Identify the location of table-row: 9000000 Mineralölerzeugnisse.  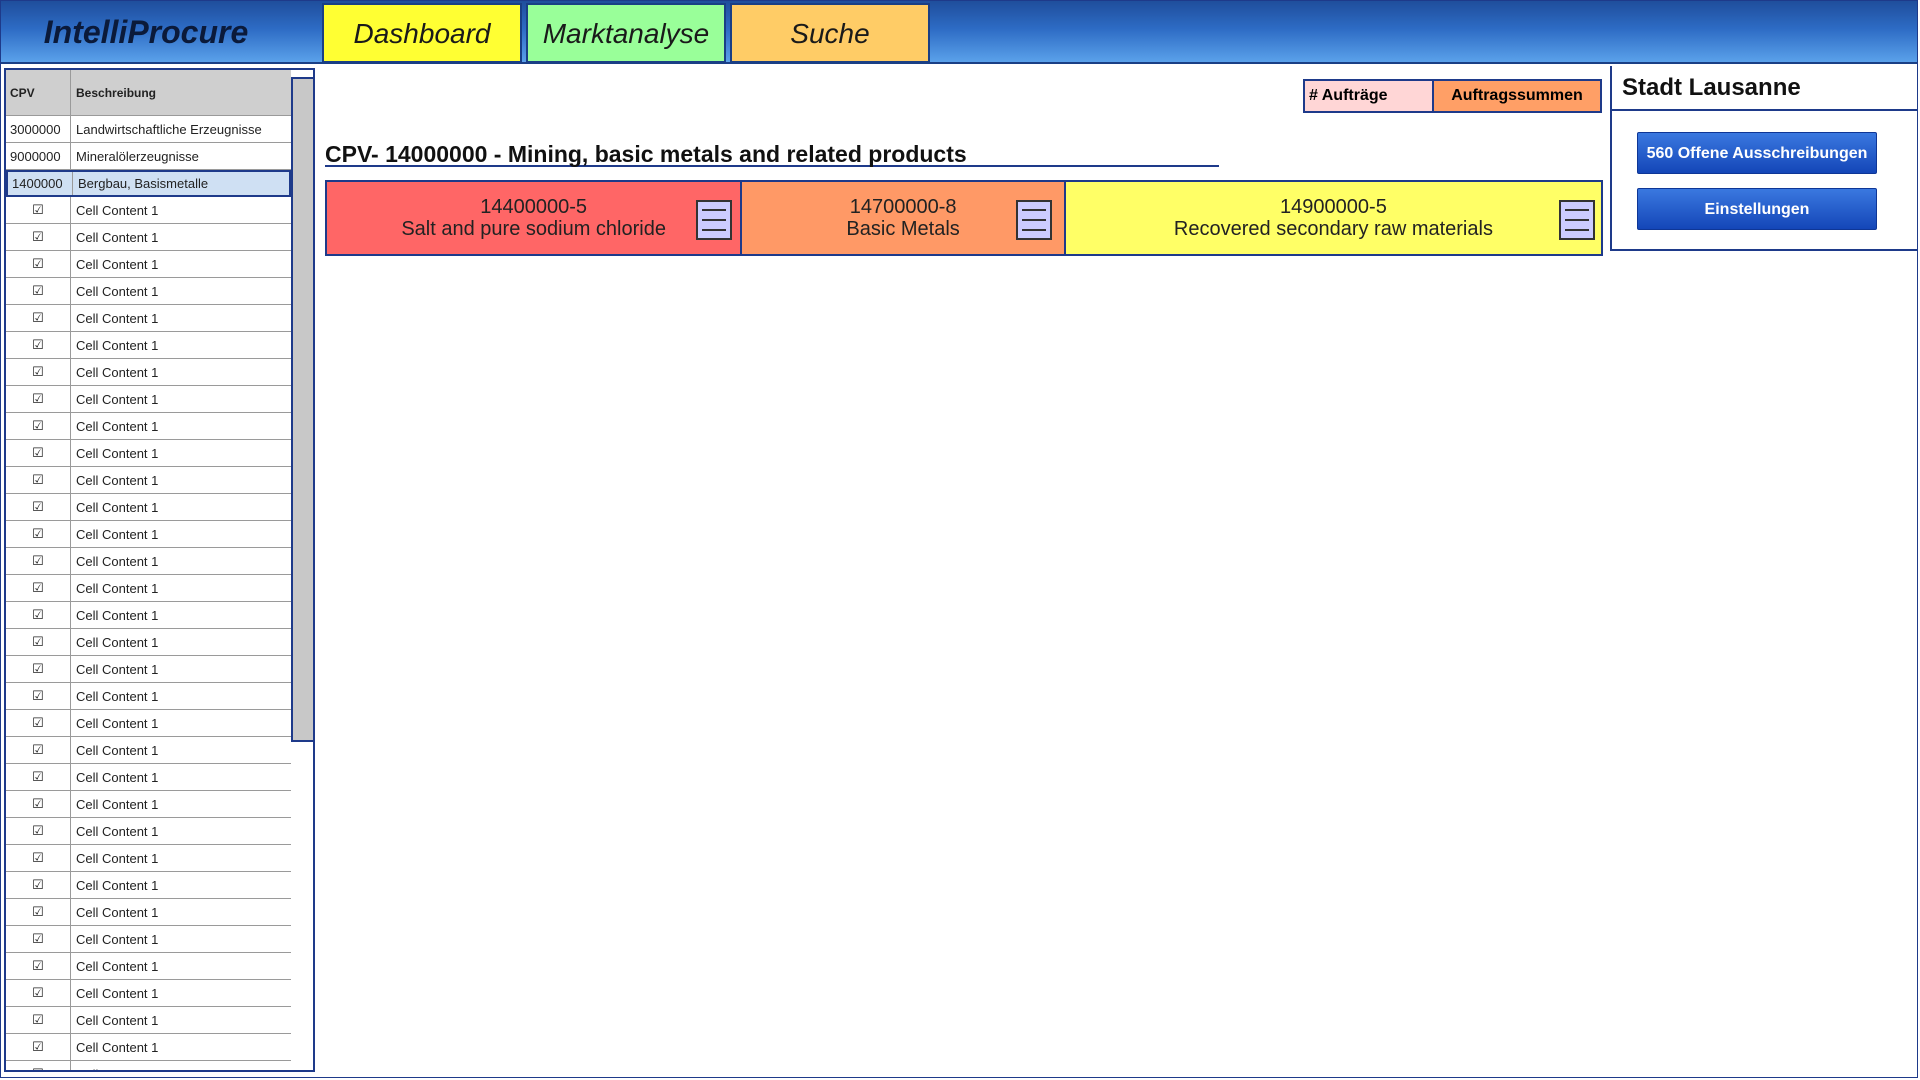
(148, 156).